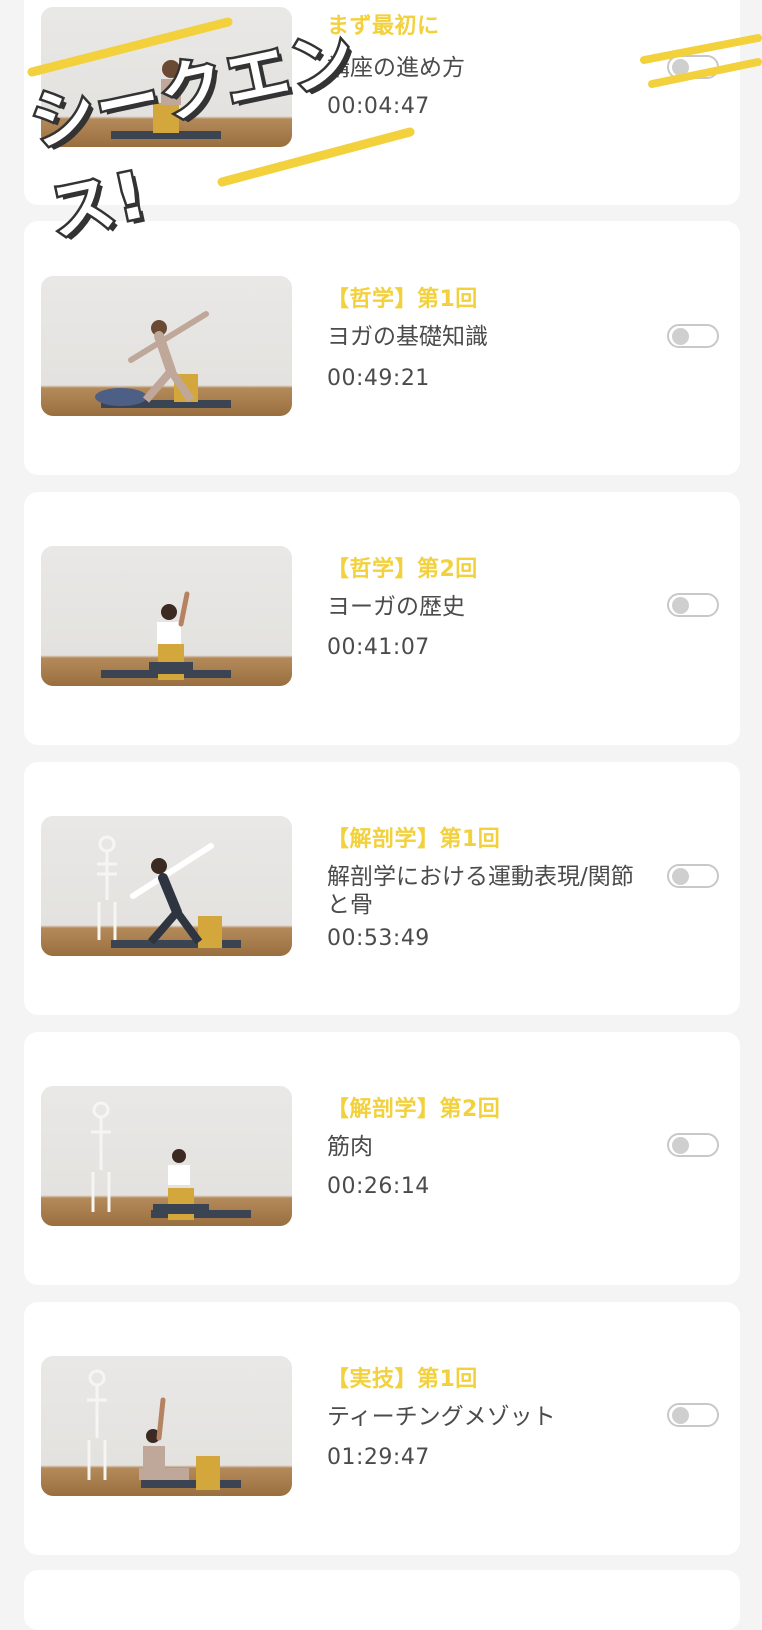 The height and width of the screenshot is (1630, 762). What do you see at coordinates (378, 1457) in the screenshot?
I see `lesson-duration: 01:29:47` at bounding box center [378, 1457].